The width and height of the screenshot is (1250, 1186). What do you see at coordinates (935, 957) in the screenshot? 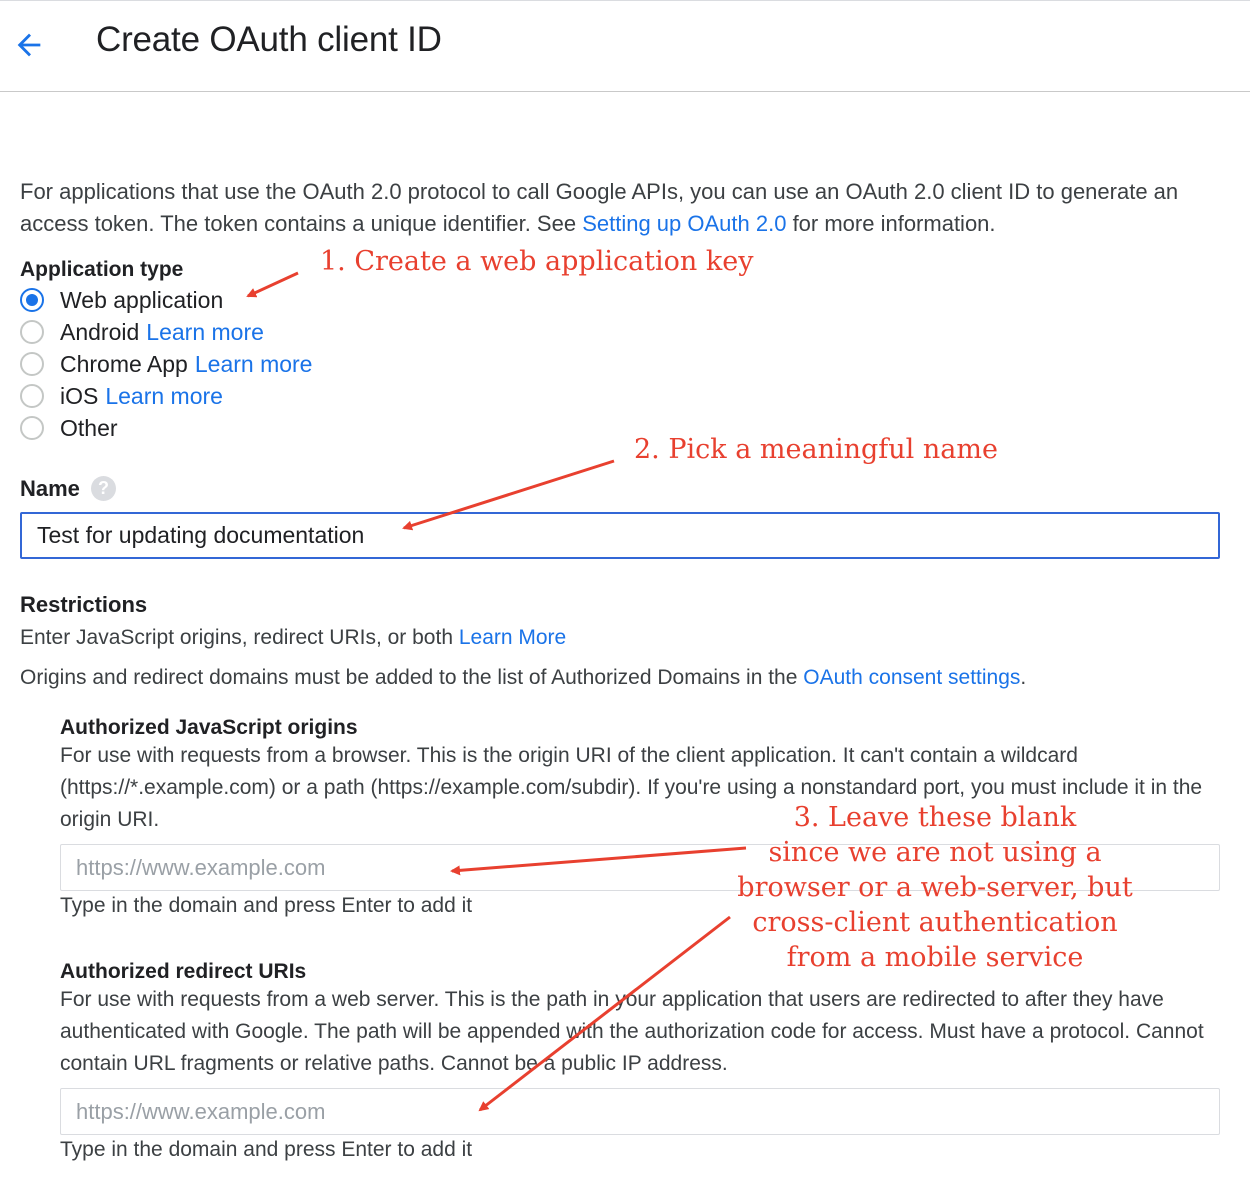
I see `annotation-3-line: from a mobile service` at bounding box center [935, 957].